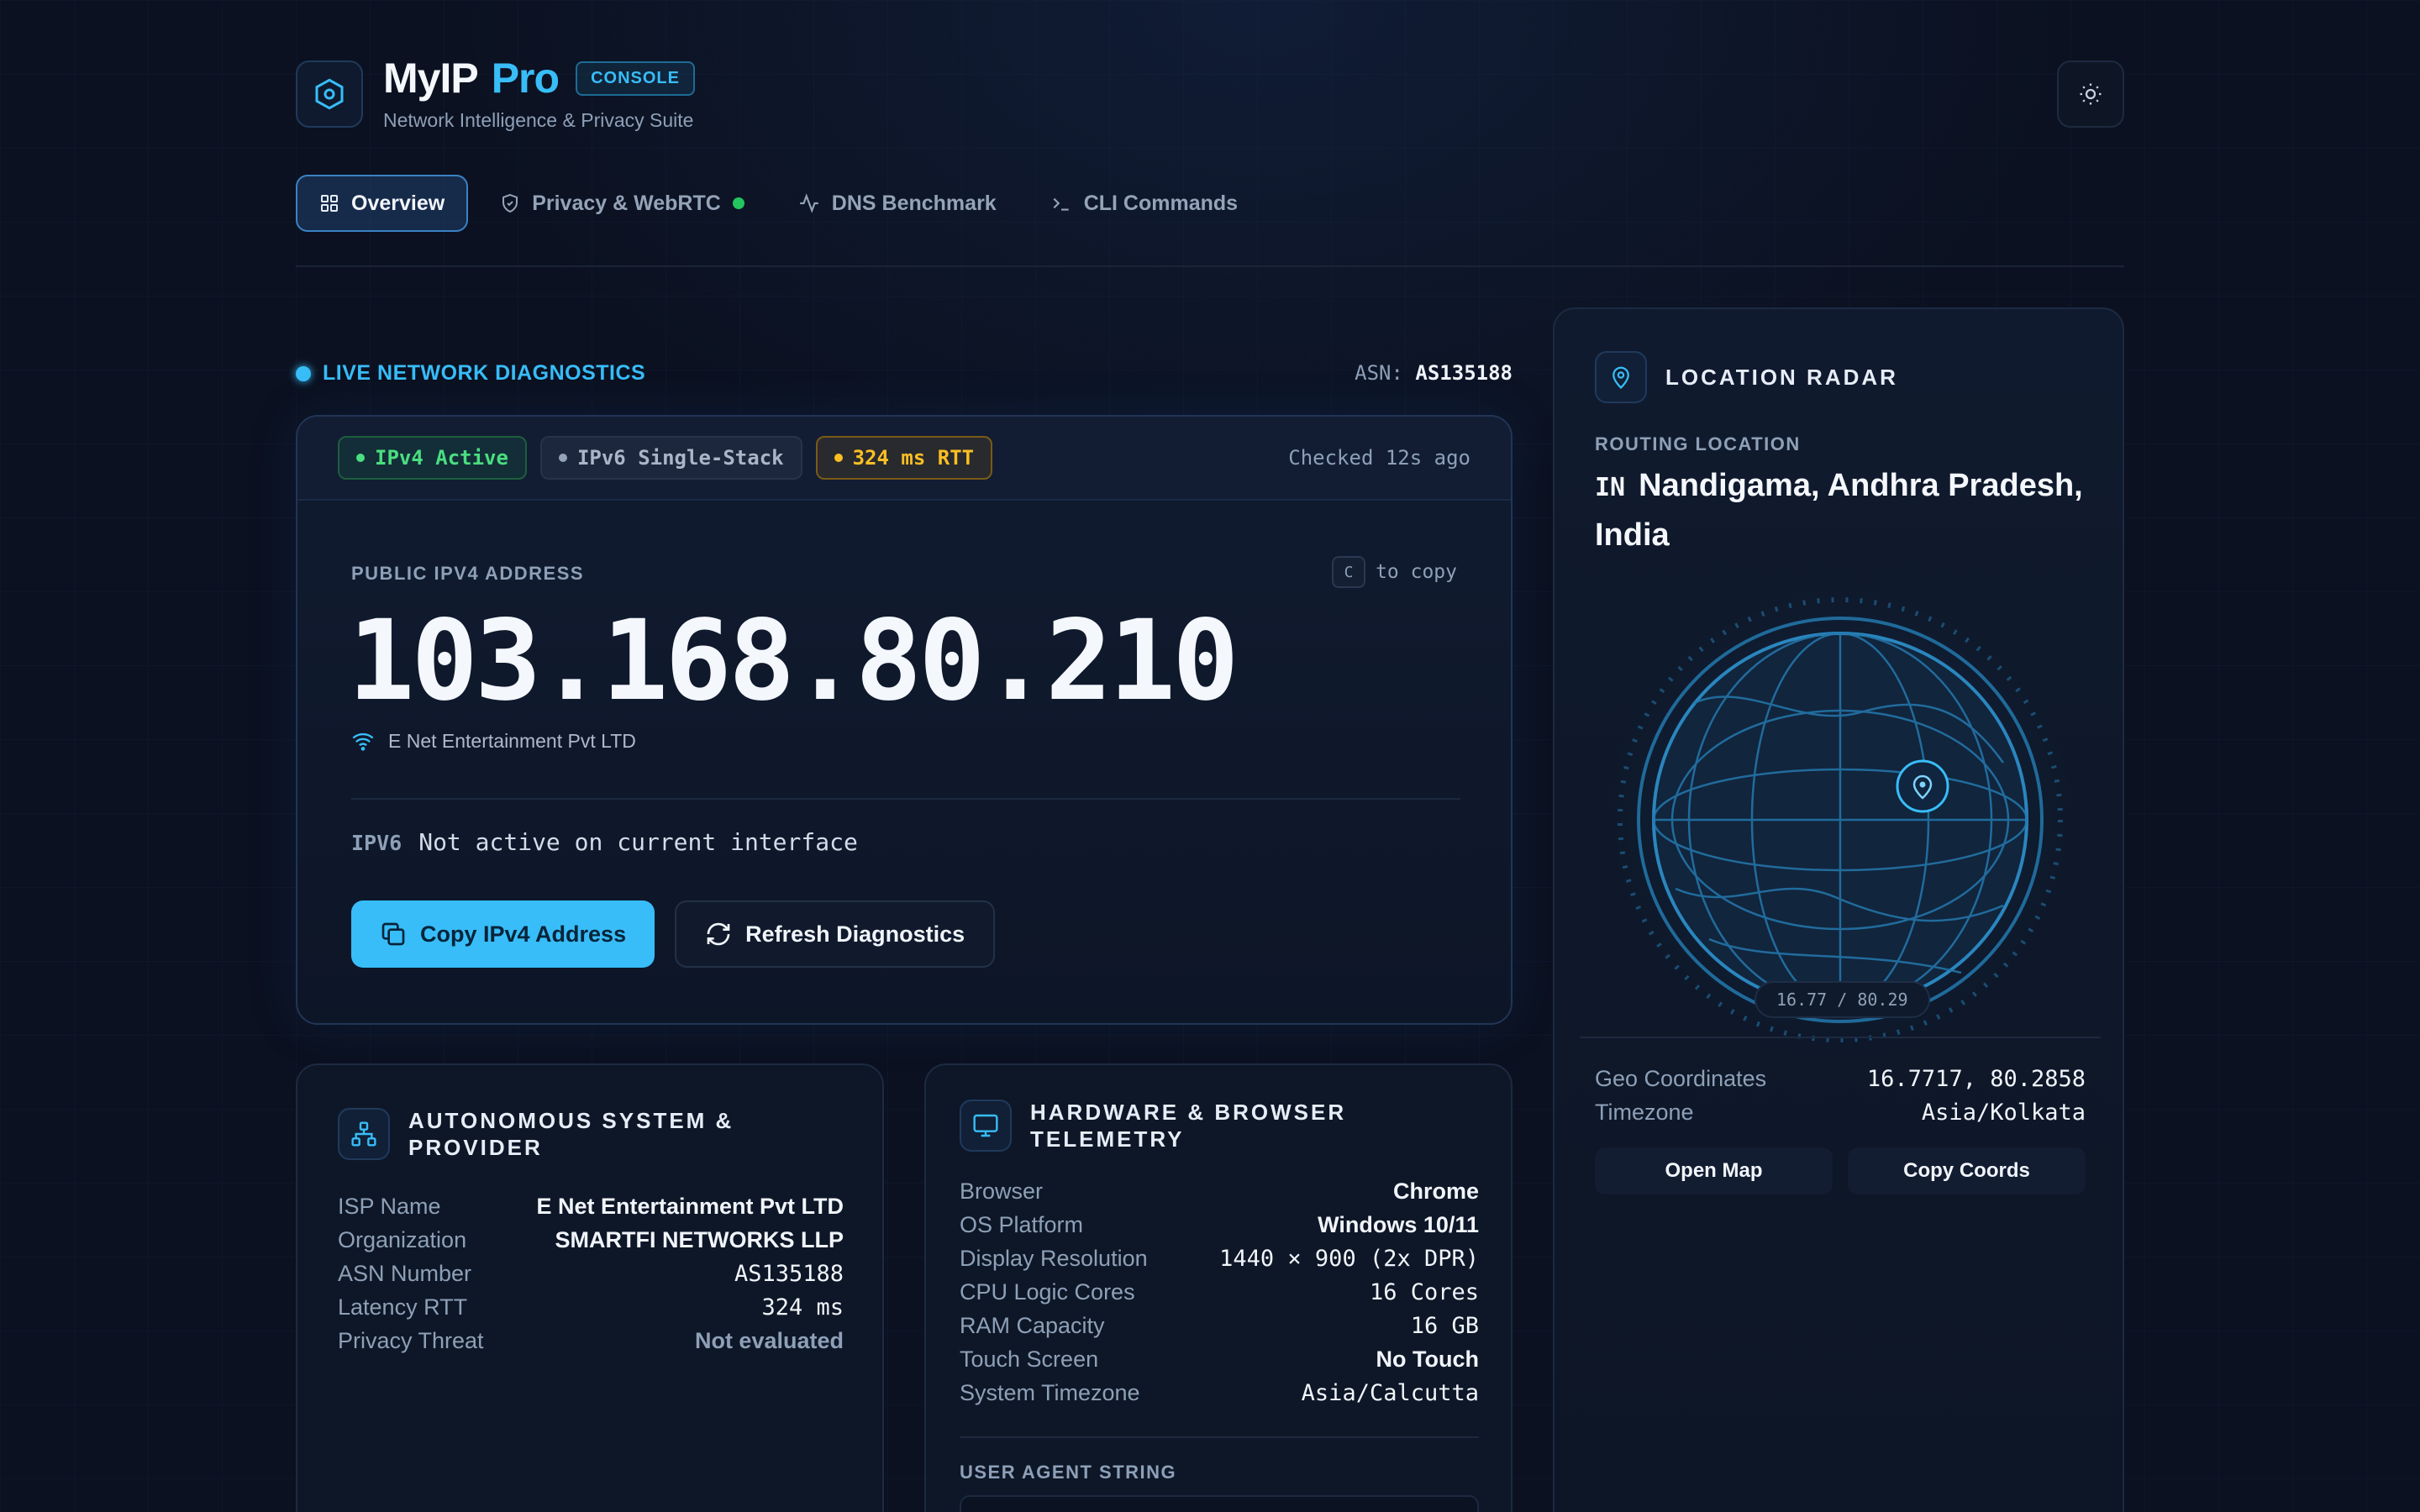  What do you see at coordinates (484, 373) in the screenshot?
I see `live-label-text: LIVE NETWORK DIAGNOSTICS` at bounding box center [484, 373].